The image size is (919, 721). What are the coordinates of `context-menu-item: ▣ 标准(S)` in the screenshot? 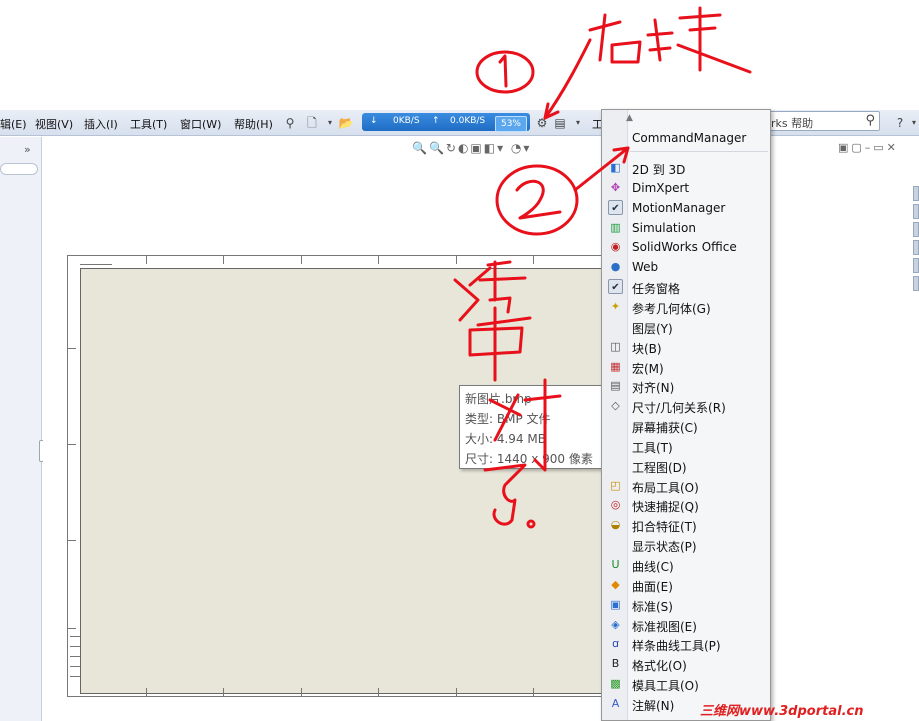 It's located at (686, 605).